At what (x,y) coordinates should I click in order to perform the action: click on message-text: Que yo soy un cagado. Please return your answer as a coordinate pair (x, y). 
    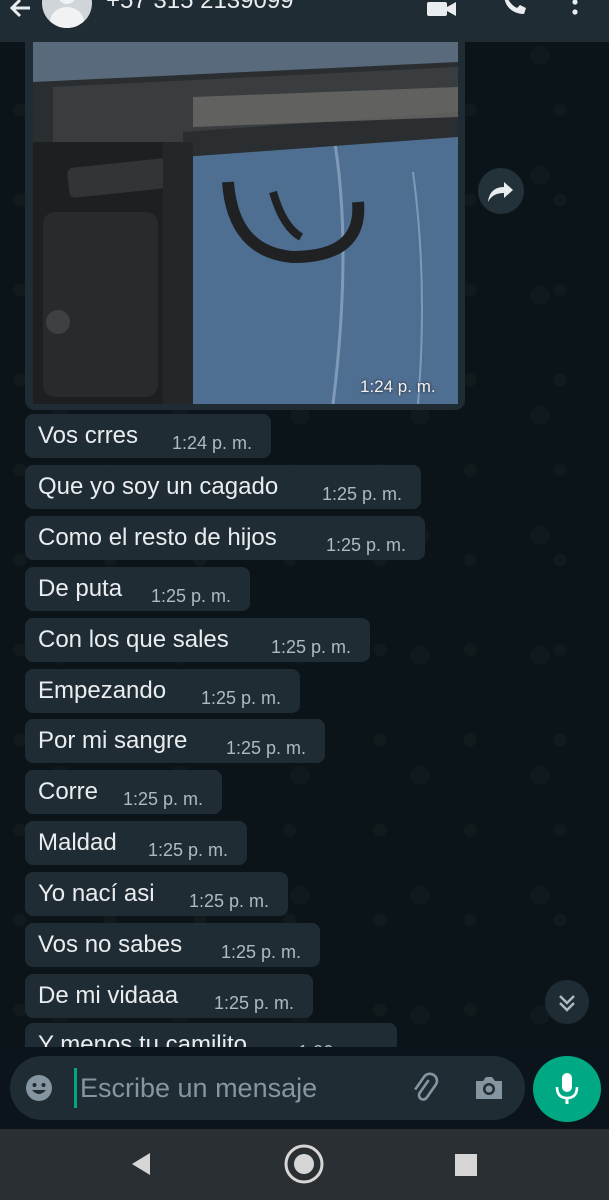
    Looking at the image, I should click on (158, 486).